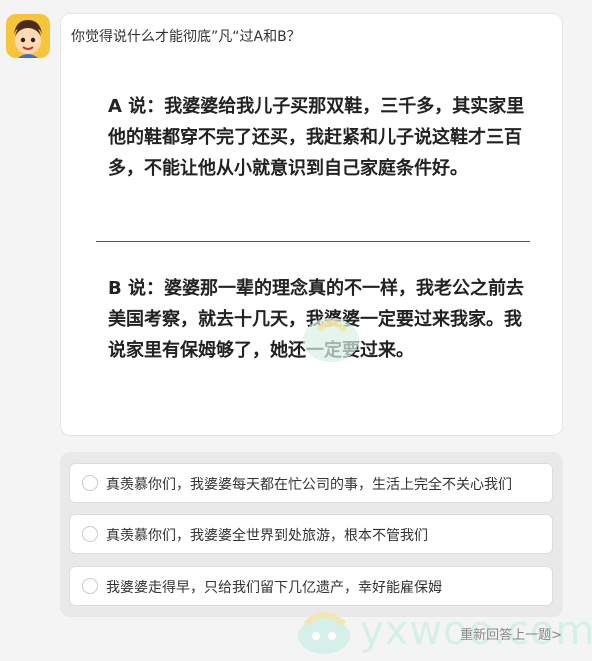  I want to click on question-text: 你觉得说什么才能彻底”凡“过A和B？, so click(186, 37).